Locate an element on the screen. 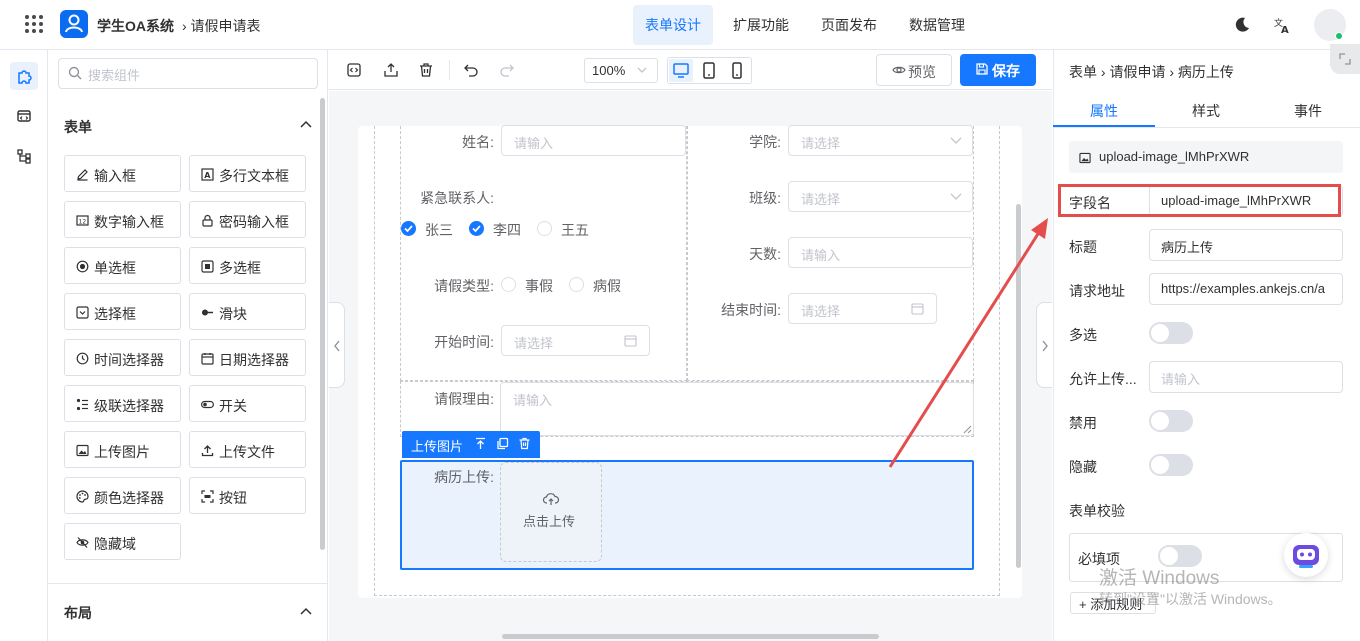 This screenshot has width=1360, height=641. allow-upload-placeholder: 请输入 is located at coordinates (1181, 379).